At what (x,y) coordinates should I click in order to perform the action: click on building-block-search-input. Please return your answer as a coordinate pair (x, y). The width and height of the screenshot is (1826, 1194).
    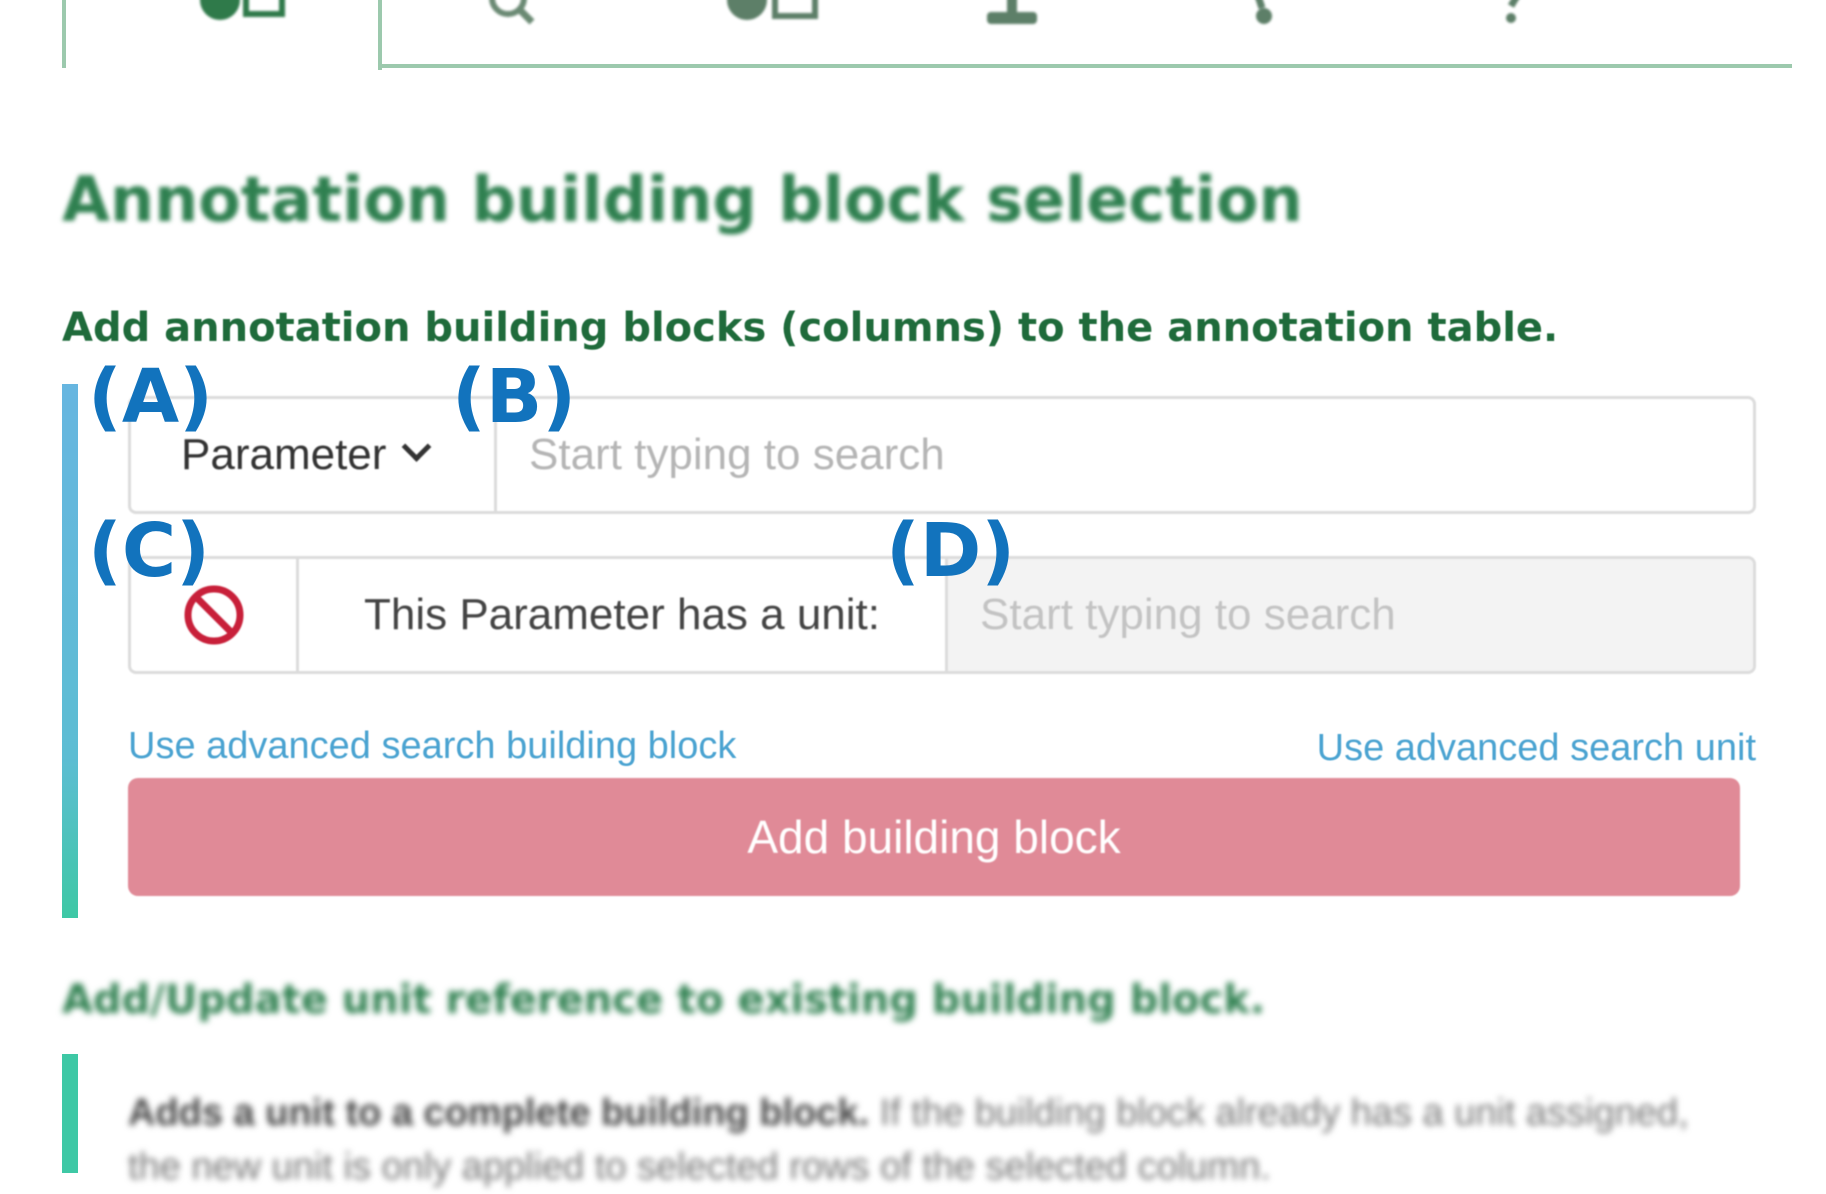
    Looking at the image, I should click on (1125, 455).